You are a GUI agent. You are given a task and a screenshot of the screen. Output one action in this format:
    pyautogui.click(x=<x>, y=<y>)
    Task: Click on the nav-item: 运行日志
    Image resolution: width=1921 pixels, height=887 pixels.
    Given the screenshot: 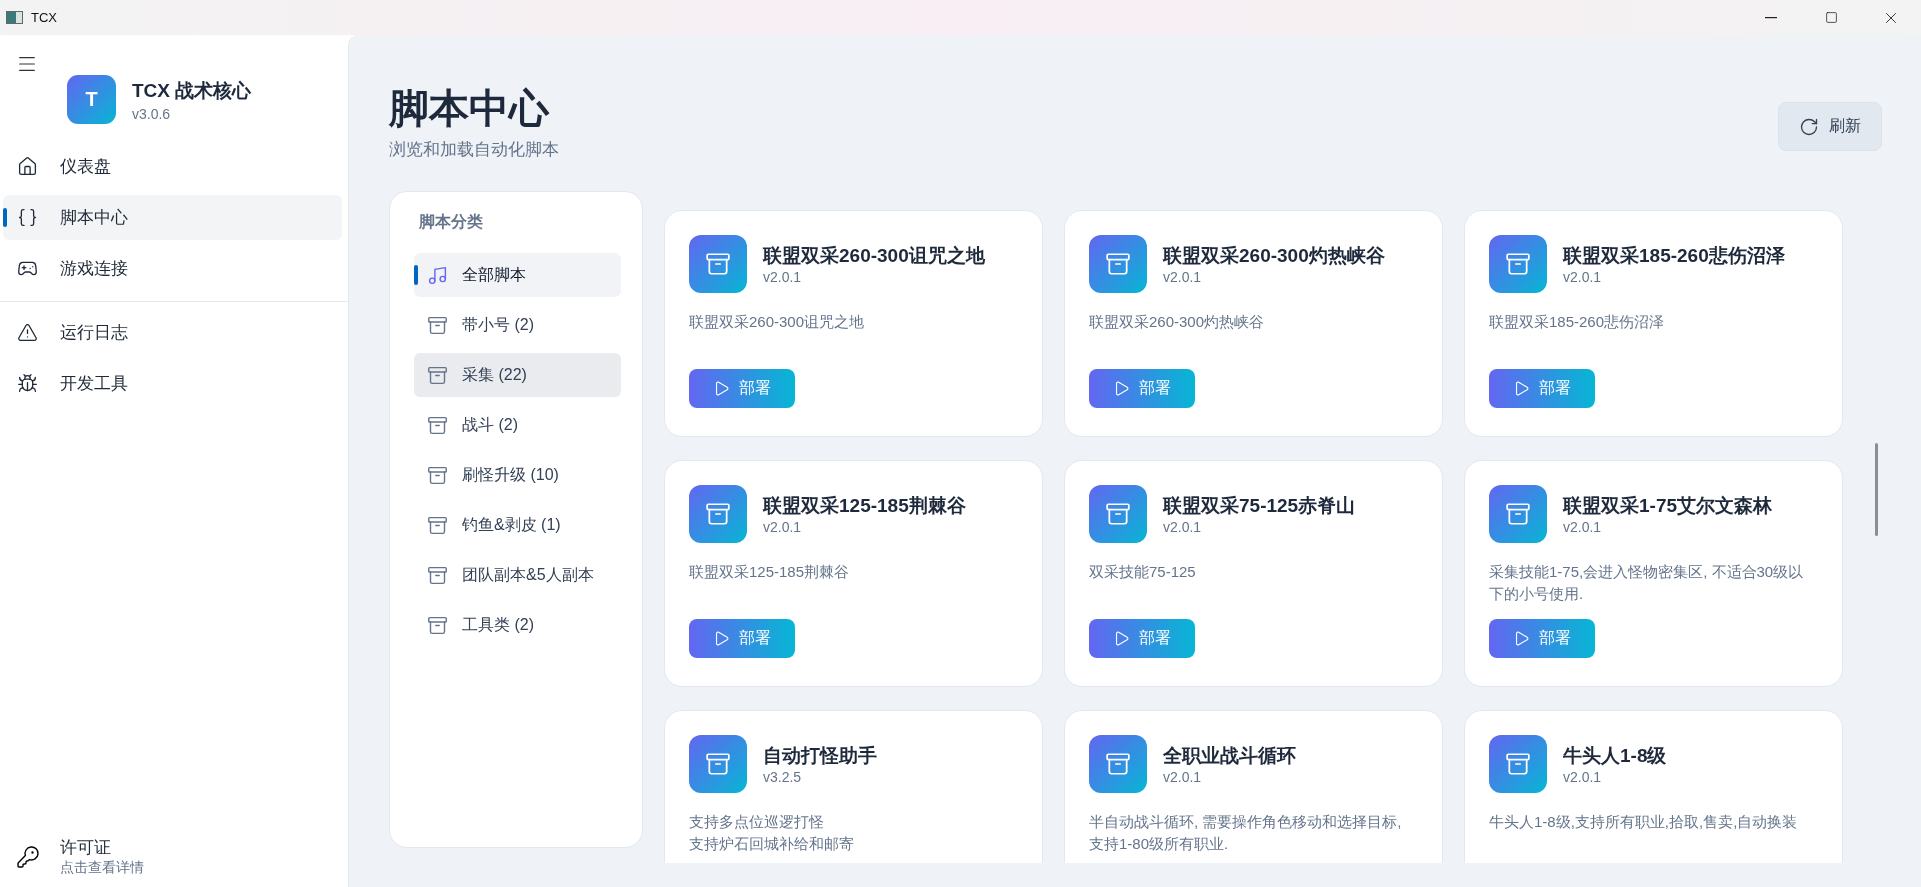 What is the action you would take?
    pyautogui.click(x=172, y=332)
    